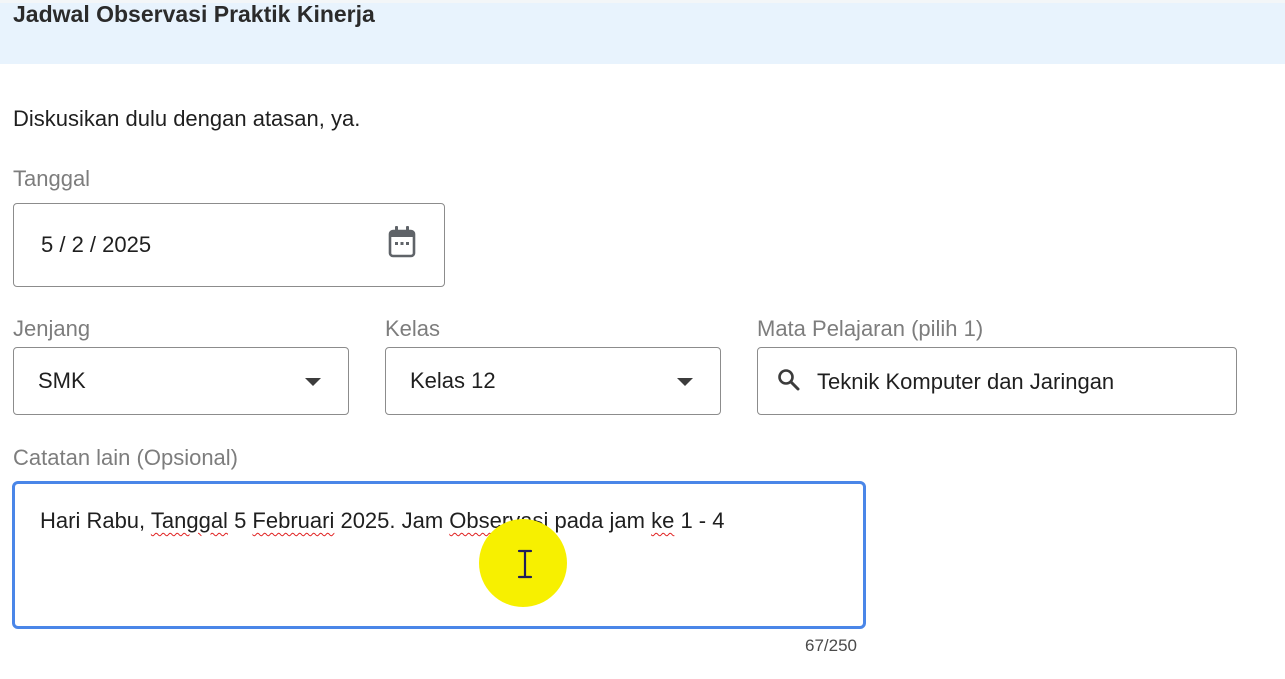 The image size is (1285, 679). Describe the element at coordinates (95, 520) in the screenshot. I see `notes-text-segment: Hari Rabu,` at that location.